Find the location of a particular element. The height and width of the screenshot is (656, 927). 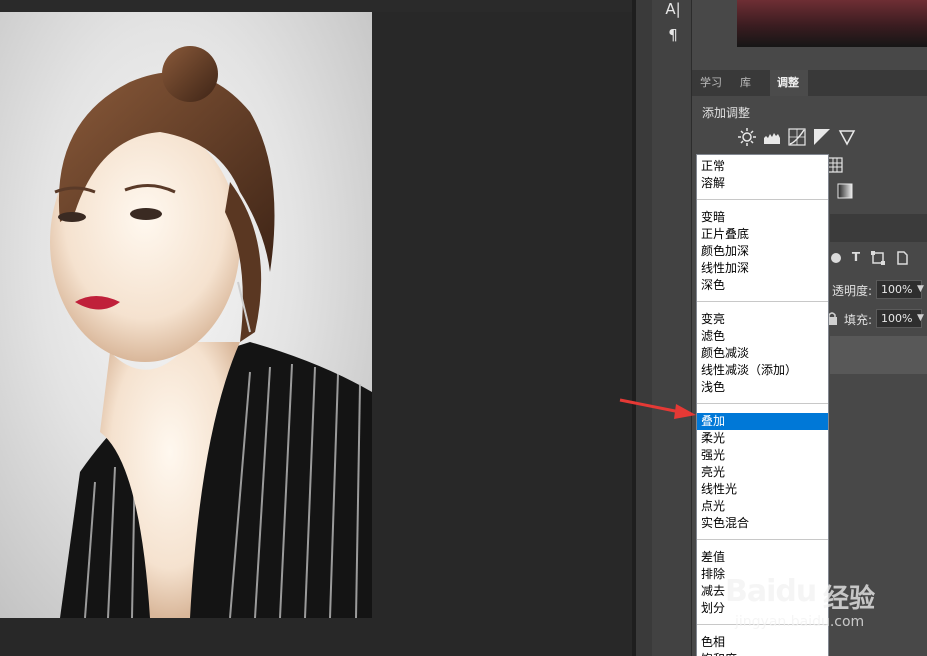

blend-mode-option: 差值 is located at coordinates (762, 557).